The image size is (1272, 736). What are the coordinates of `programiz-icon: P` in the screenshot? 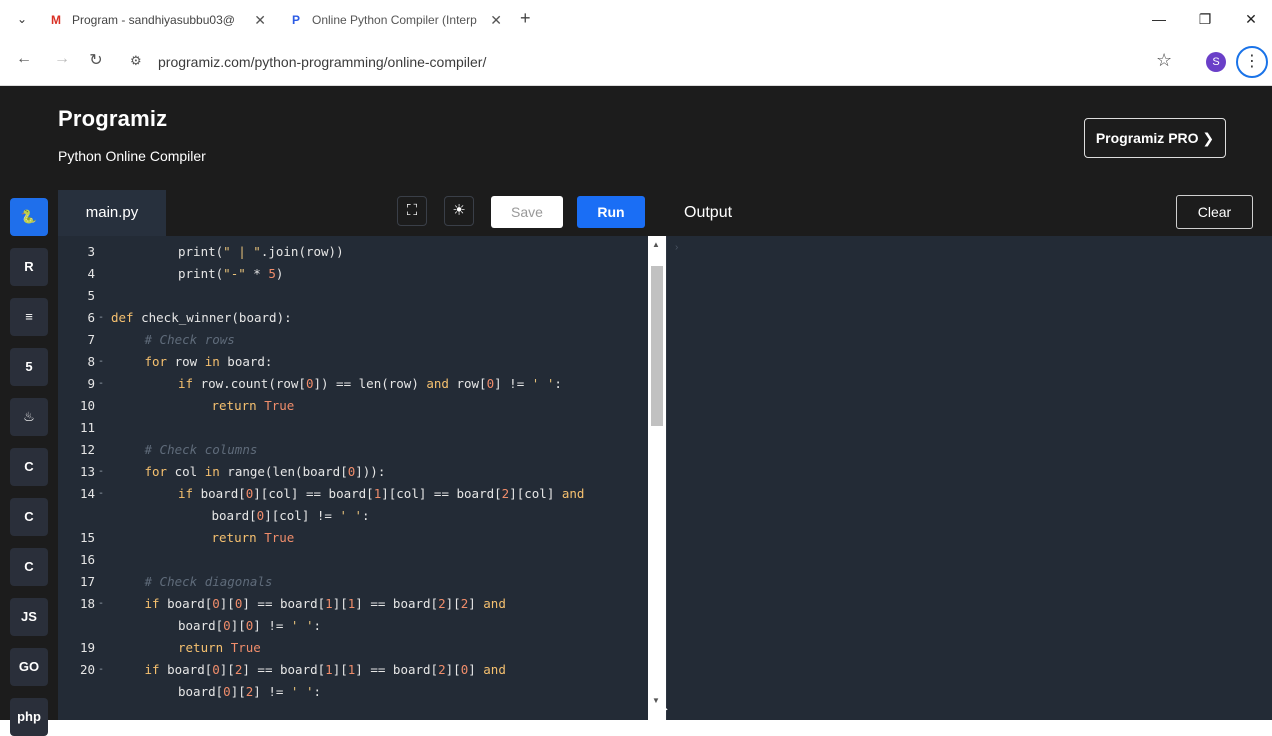 It's located at (295, 20).